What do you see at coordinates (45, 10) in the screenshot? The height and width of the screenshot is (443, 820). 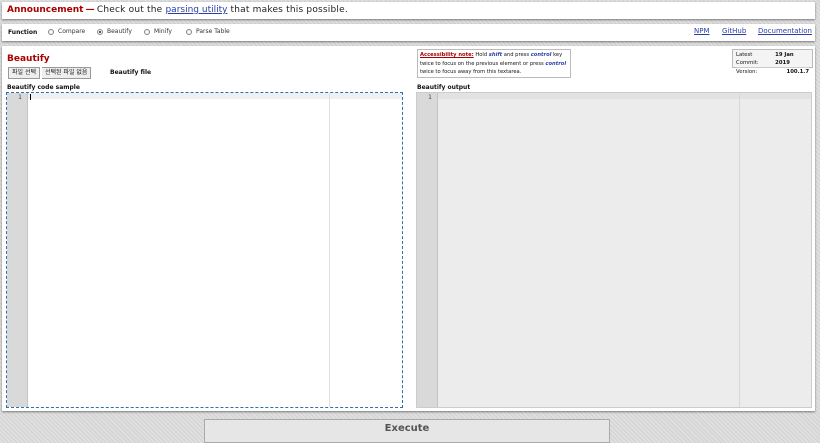 I see `announcement-label: Announcement` at bounding box center [45, 10].